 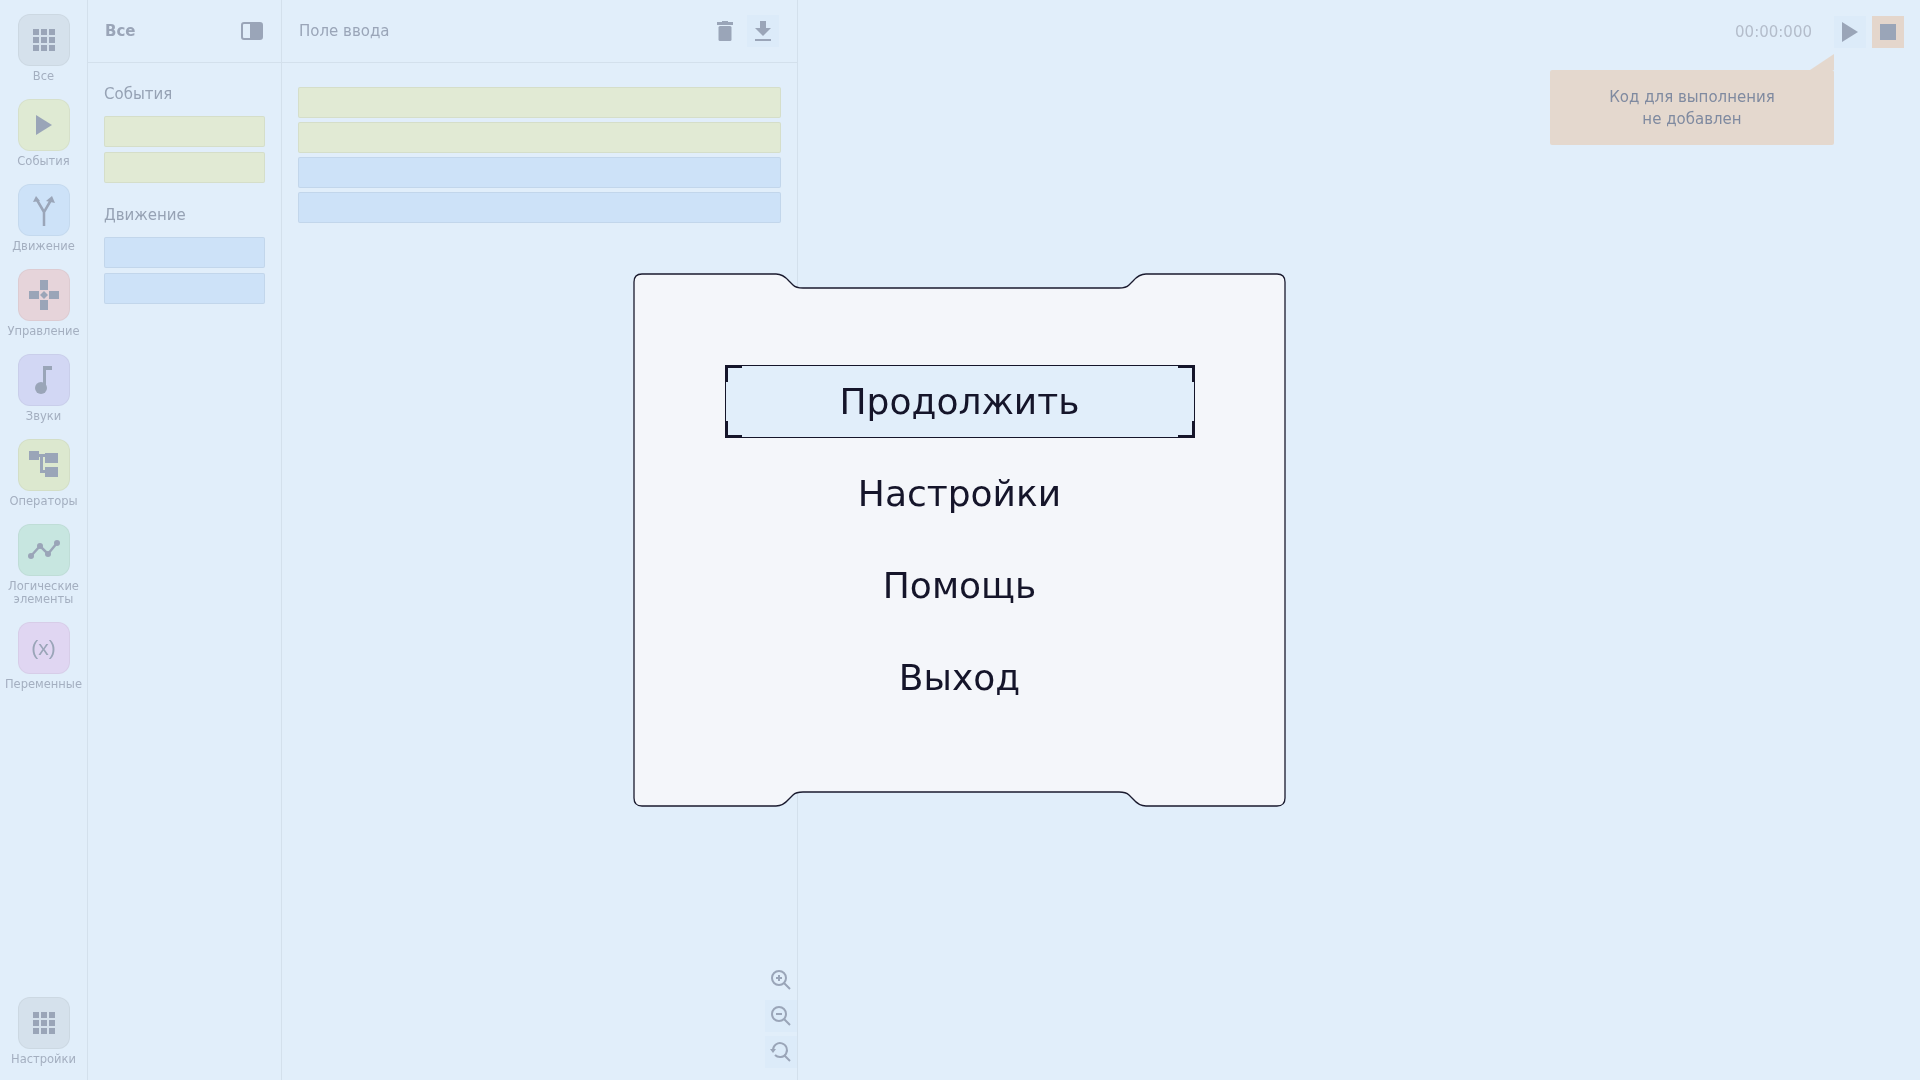 What do you see at coordinates (345, 31) in the screenshot?
I see `workspace-title: Поле ввода` at bounding box center [345, 31].